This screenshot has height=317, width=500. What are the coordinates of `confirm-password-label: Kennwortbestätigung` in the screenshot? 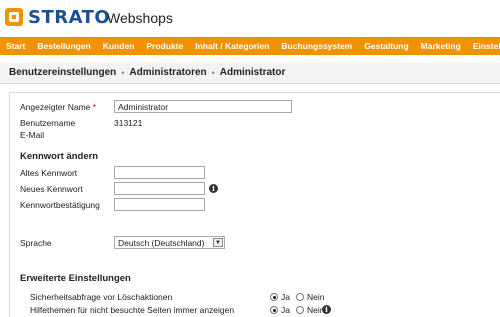 It's located at (60, 205).